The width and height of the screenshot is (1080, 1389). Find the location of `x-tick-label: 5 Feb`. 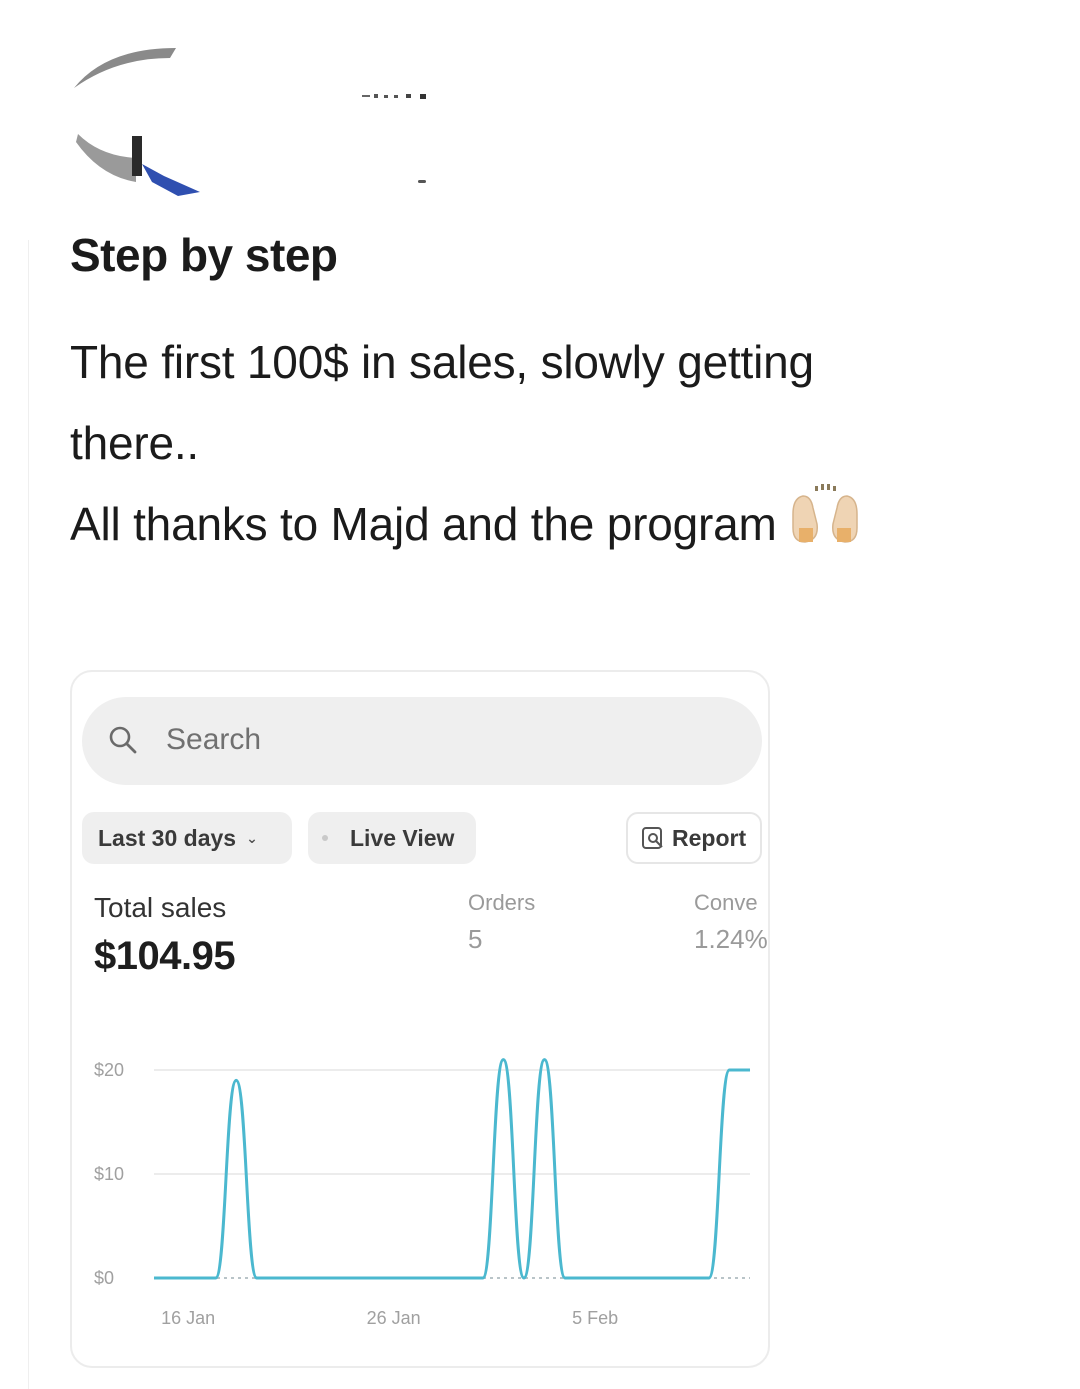

x-tick-label: 5 Feb is located at coordinates (595, 1318).